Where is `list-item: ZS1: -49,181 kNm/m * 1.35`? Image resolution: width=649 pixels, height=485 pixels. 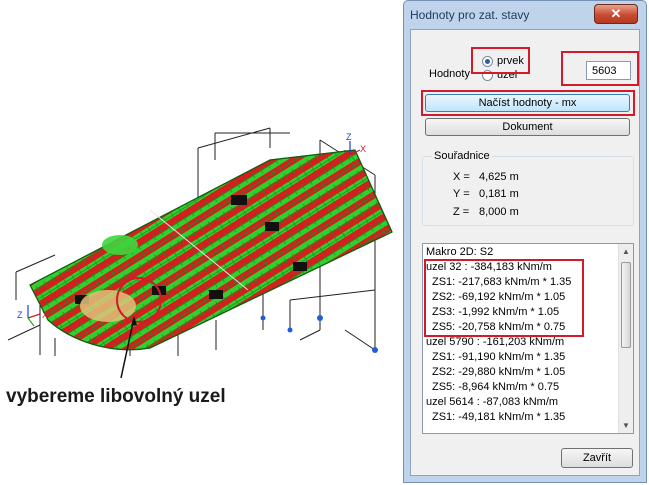 list-item: ZS1: -49,181 kNm/m * 1.35 is located at coordinates (498, 417).